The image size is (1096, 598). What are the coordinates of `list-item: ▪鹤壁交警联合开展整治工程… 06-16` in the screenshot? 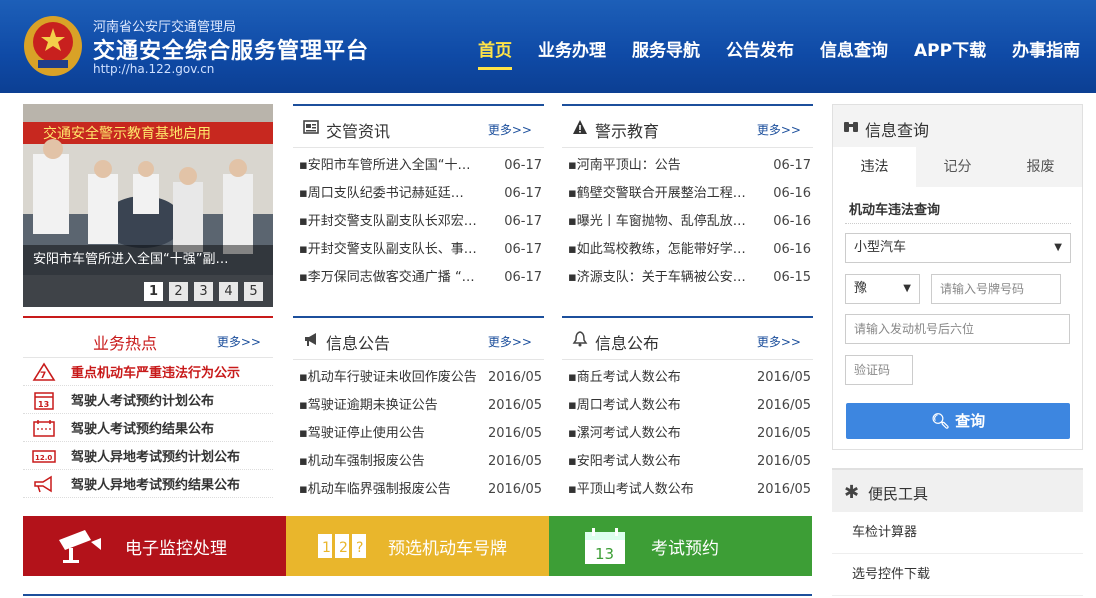 It's located at (687, 194).